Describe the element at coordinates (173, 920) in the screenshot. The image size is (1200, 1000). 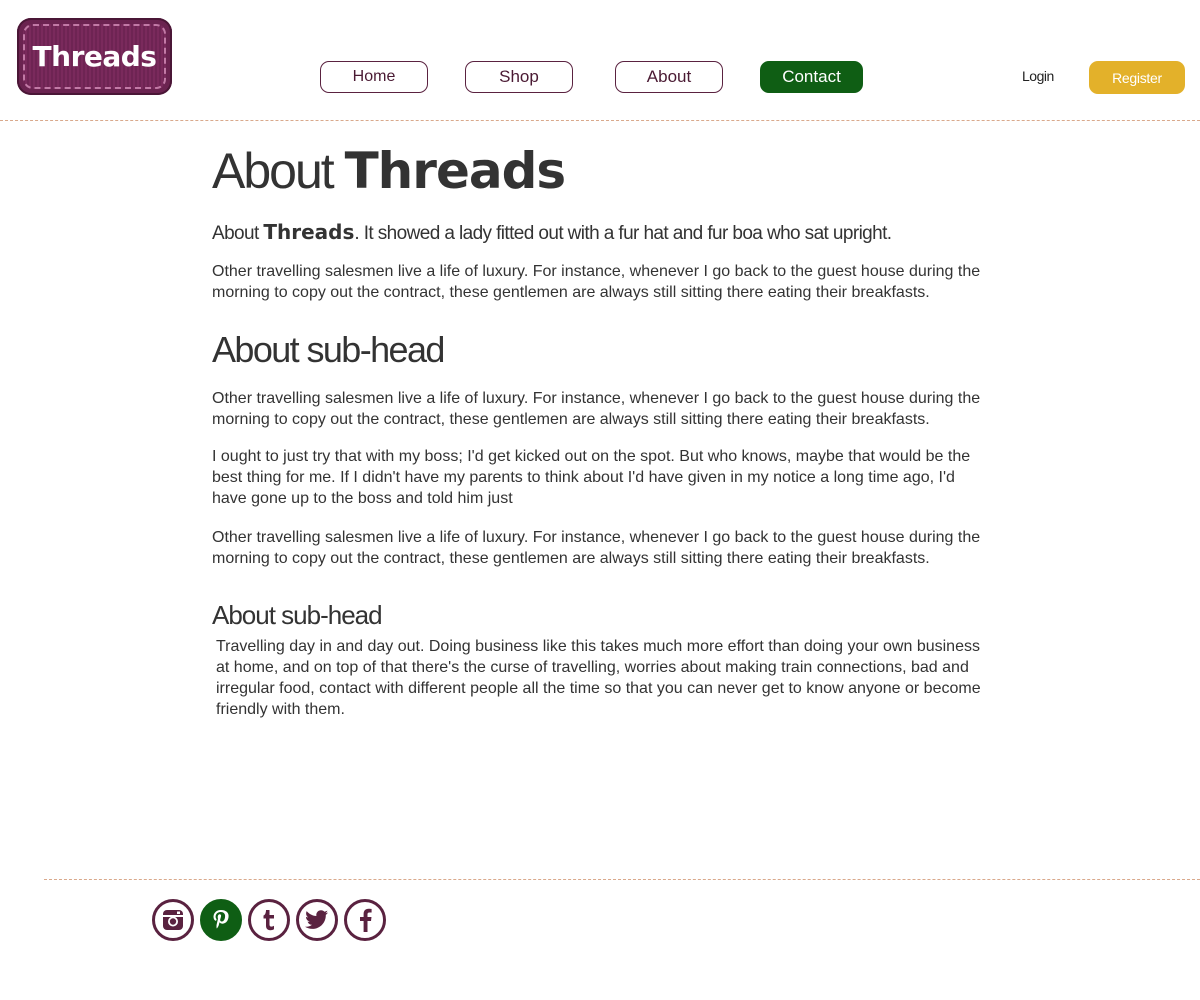
I see `instagram-icon` at that location.